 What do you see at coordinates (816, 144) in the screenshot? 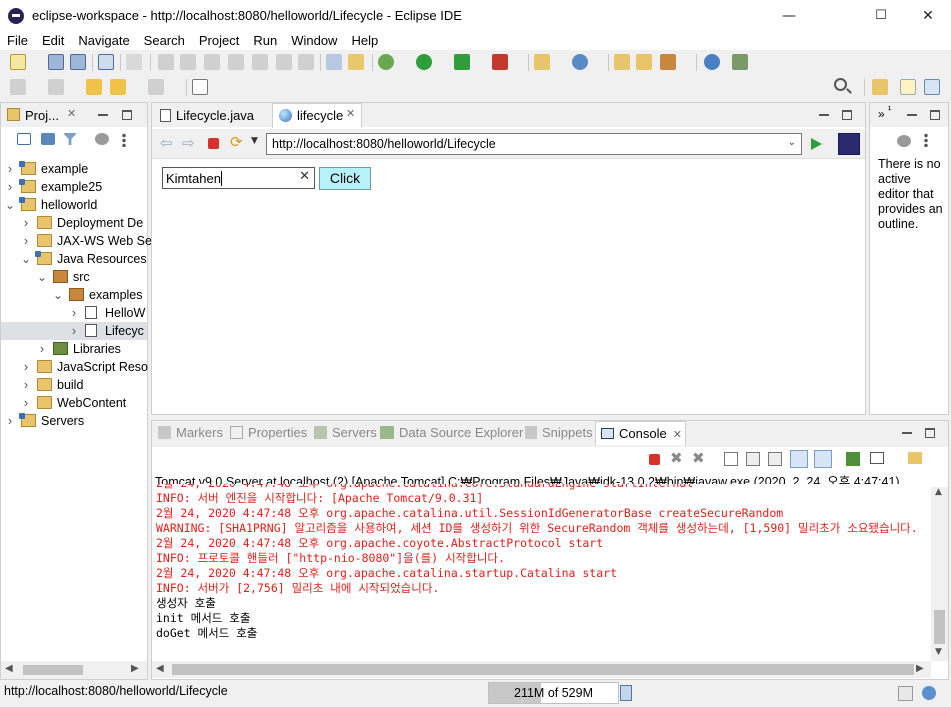
I see `go-icon` at bounding box center [816, 144].